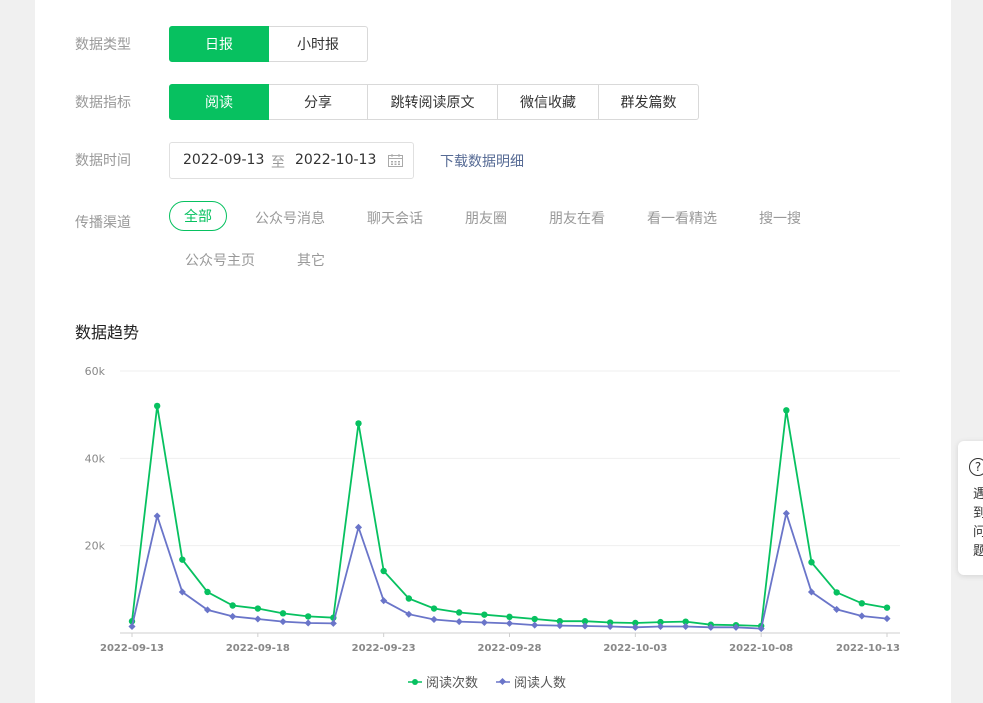 This screenshot has height=703, width=983. Describe the element at coordinates (510, 648) in the screenshot. I see `x-tick-label: 2022-09-28` at that location.